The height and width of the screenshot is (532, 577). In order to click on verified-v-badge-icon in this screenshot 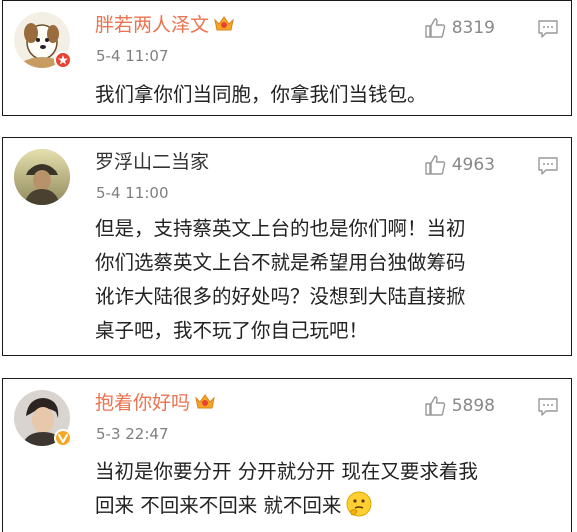, I will do `click(63, 438)`.